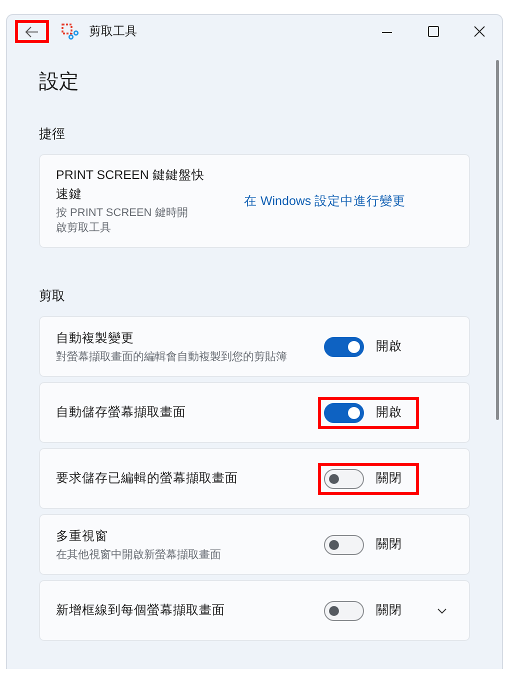 The width and height of the screenshot is (507, 674). I want to click on setting-title: 多重視窗, so click(82, 536).